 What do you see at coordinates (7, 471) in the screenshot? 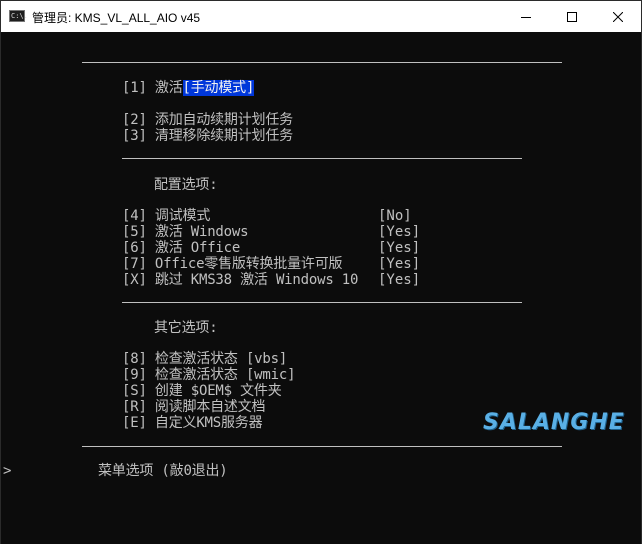
I see `prompt-chevron: >` at bounding box center [7, 471].